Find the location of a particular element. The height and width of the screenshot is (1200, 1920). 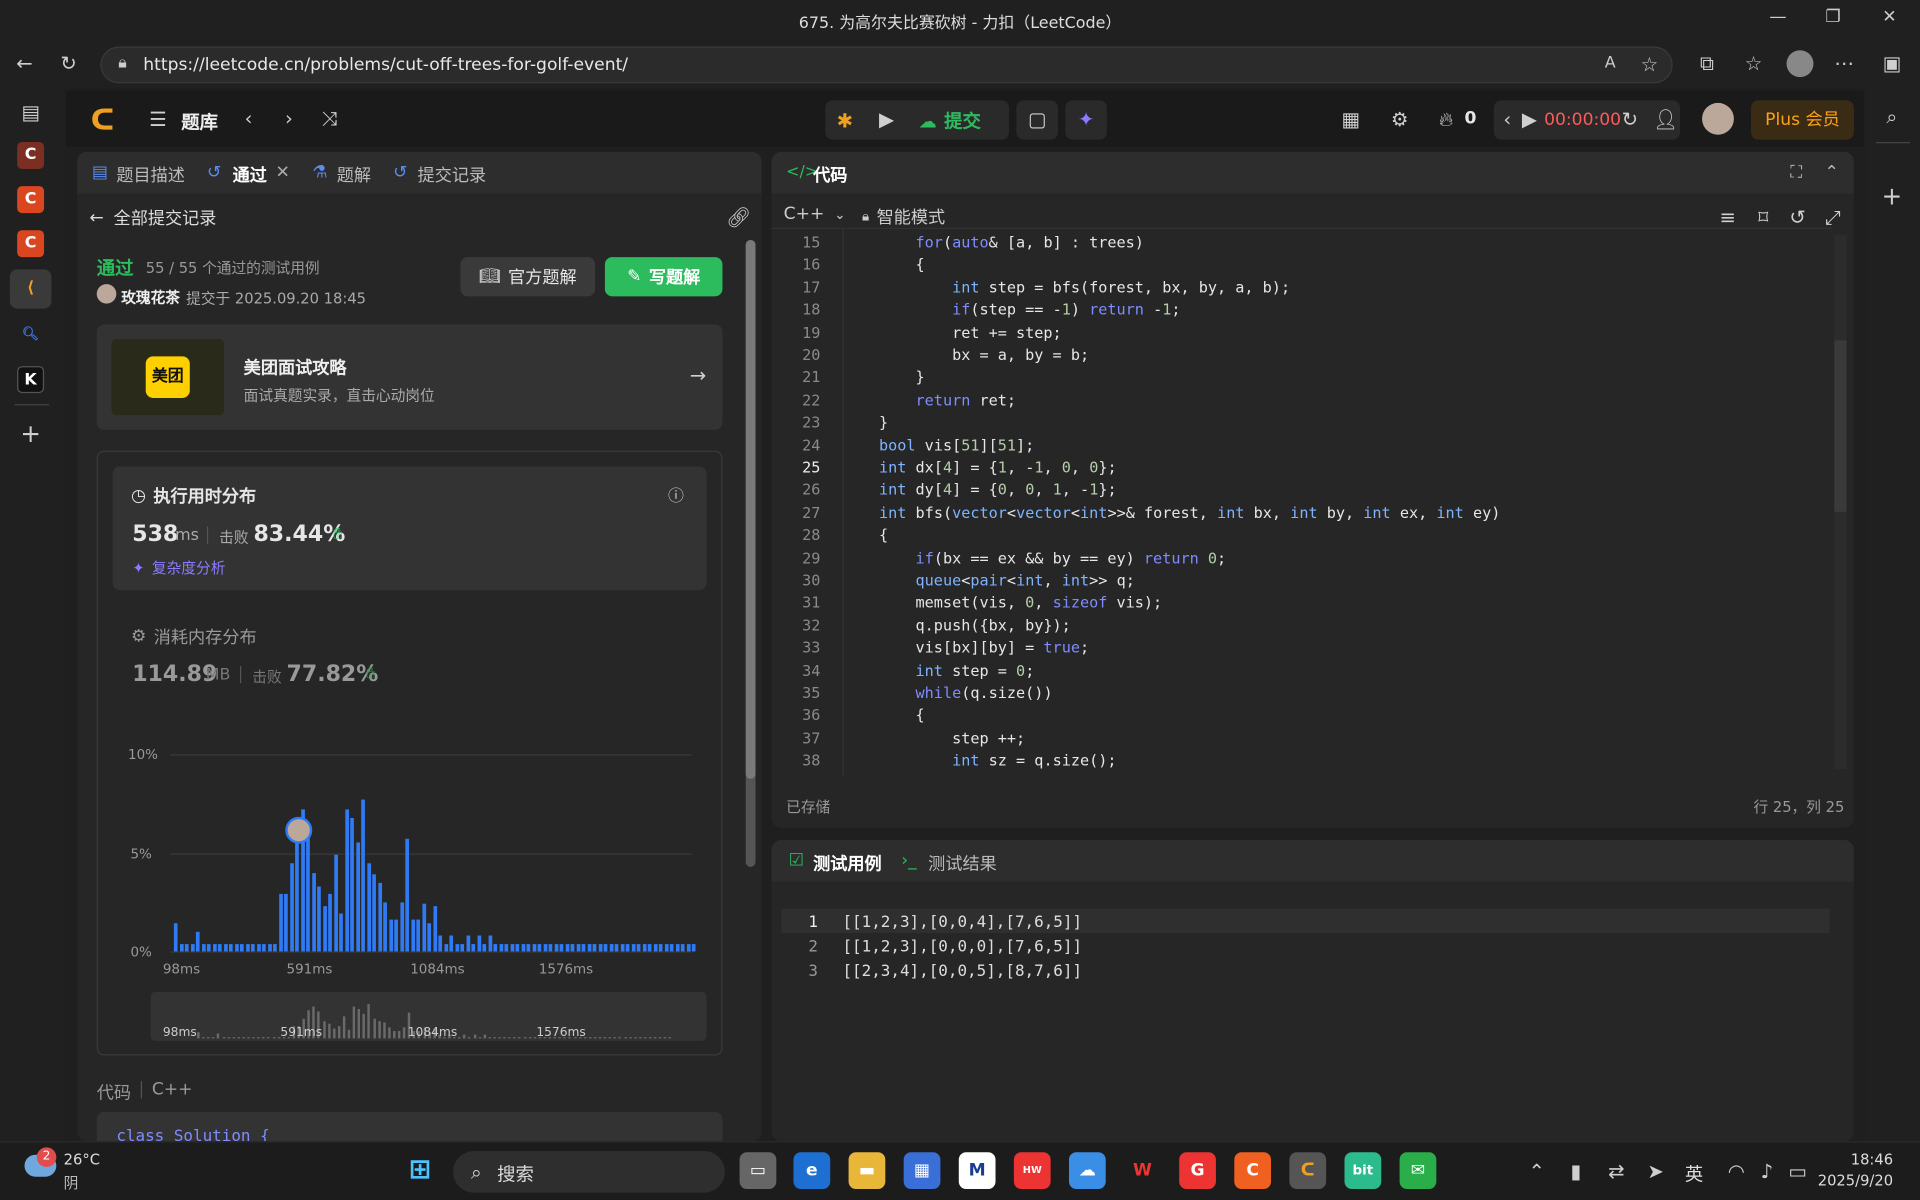

search-icon: ⌕ is located at coordinates (1891, 117).